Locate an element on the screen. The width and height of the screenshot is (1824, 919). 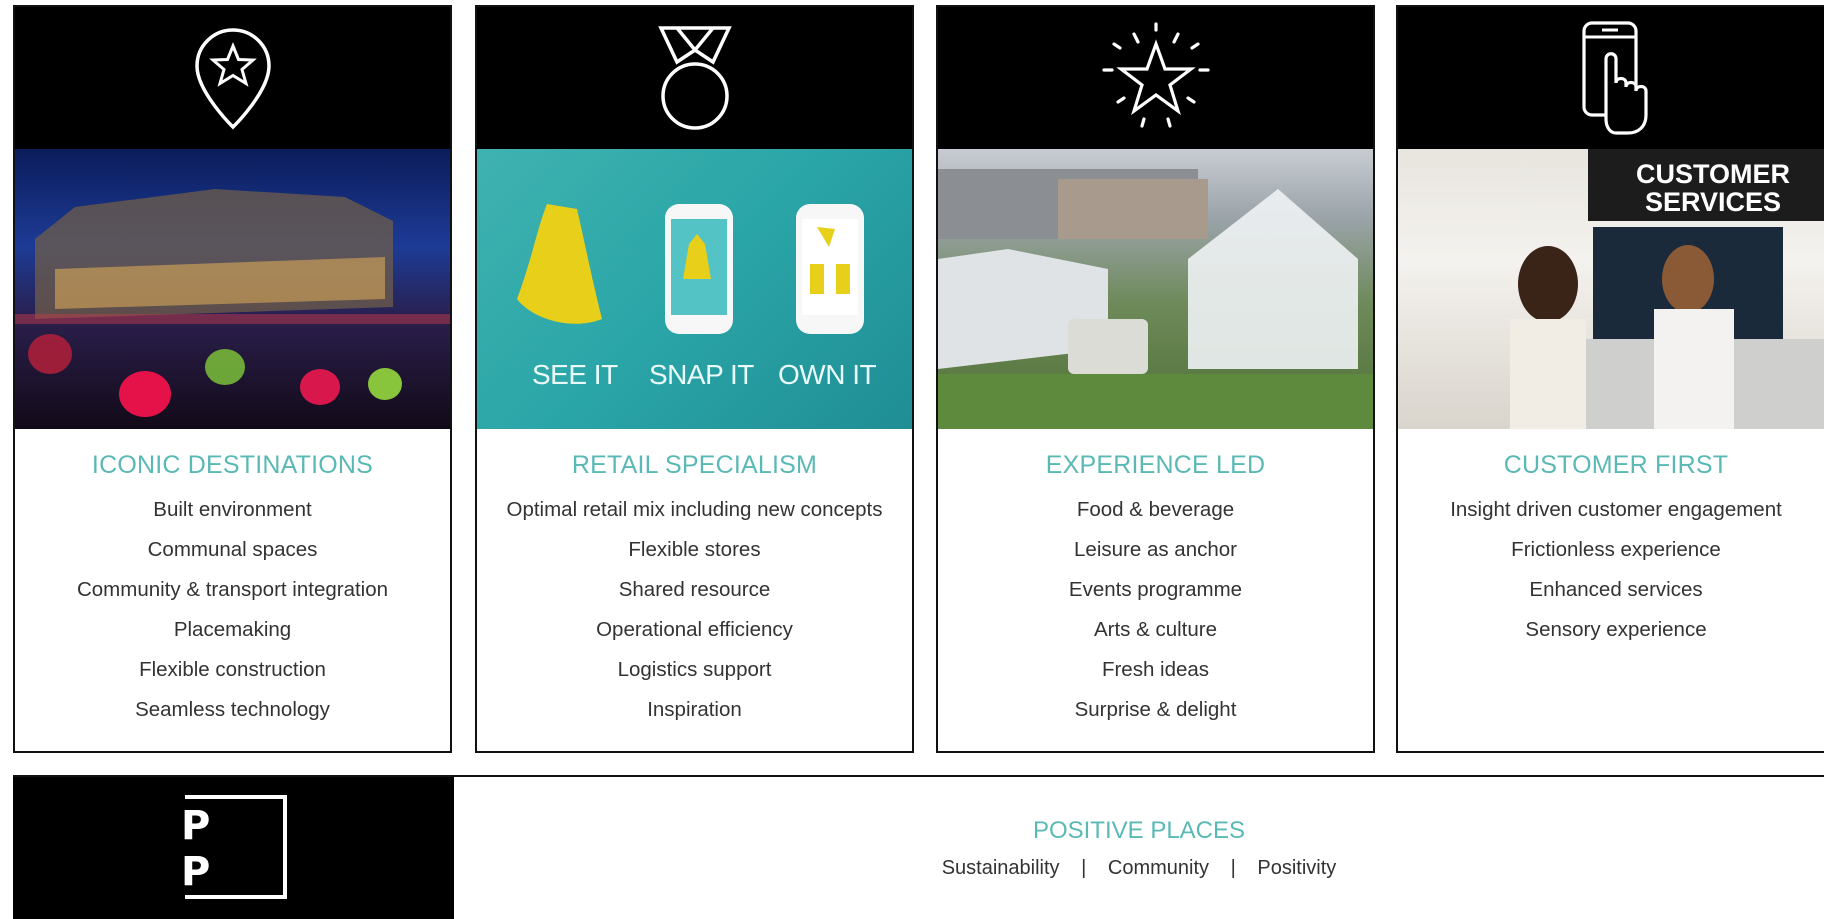
card-title: RETAIL SPECIALISM is located at coordinates (694, 465).